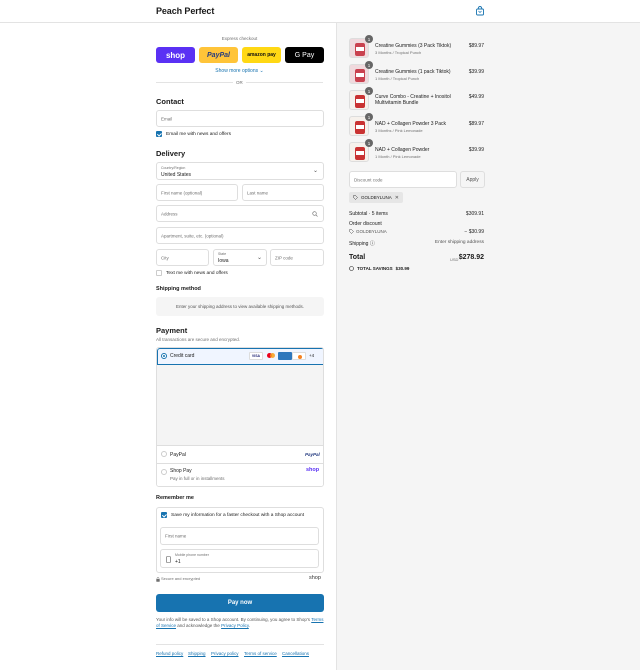 The image size is (640, 670). What do you see at coordinates (285, 356) in the screenshot?
I see `amex-icon` at bounding box center [285, 356].